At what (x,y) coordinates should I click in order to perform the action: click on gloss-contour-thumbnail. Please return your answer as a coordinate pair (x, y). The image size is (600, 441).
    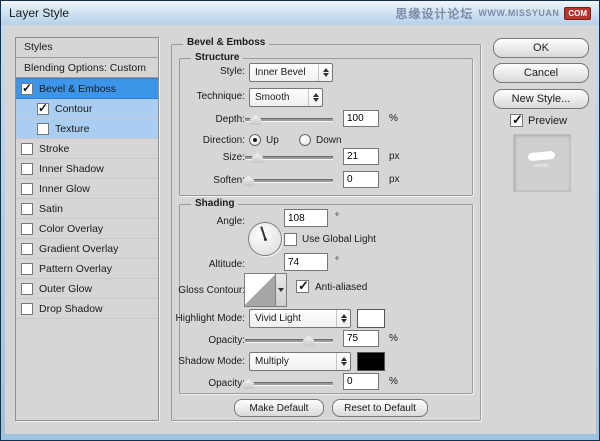
    Looking at the image, I should click on (260, 290).